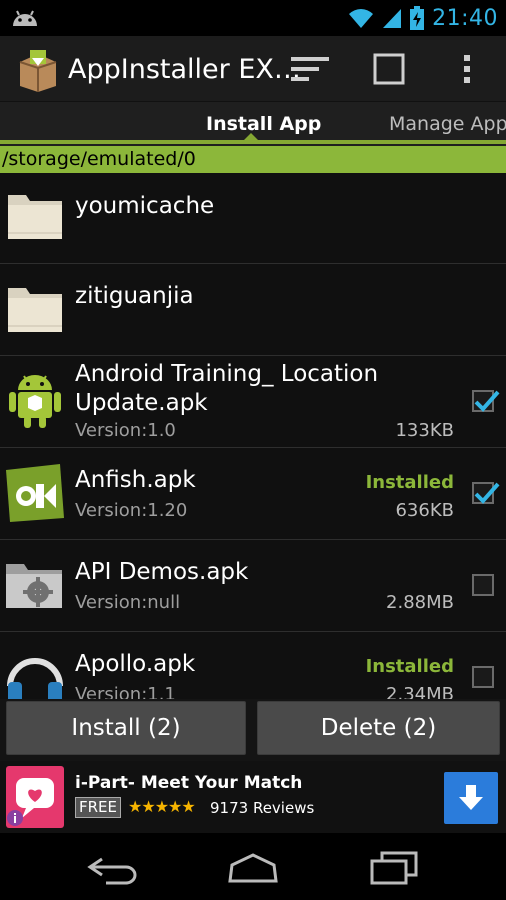  What do you see at coordinates (227, 388) in the screenshot?
I see `item-name: Android Training_ Location Update.apk` at bounding box center [227, 388].